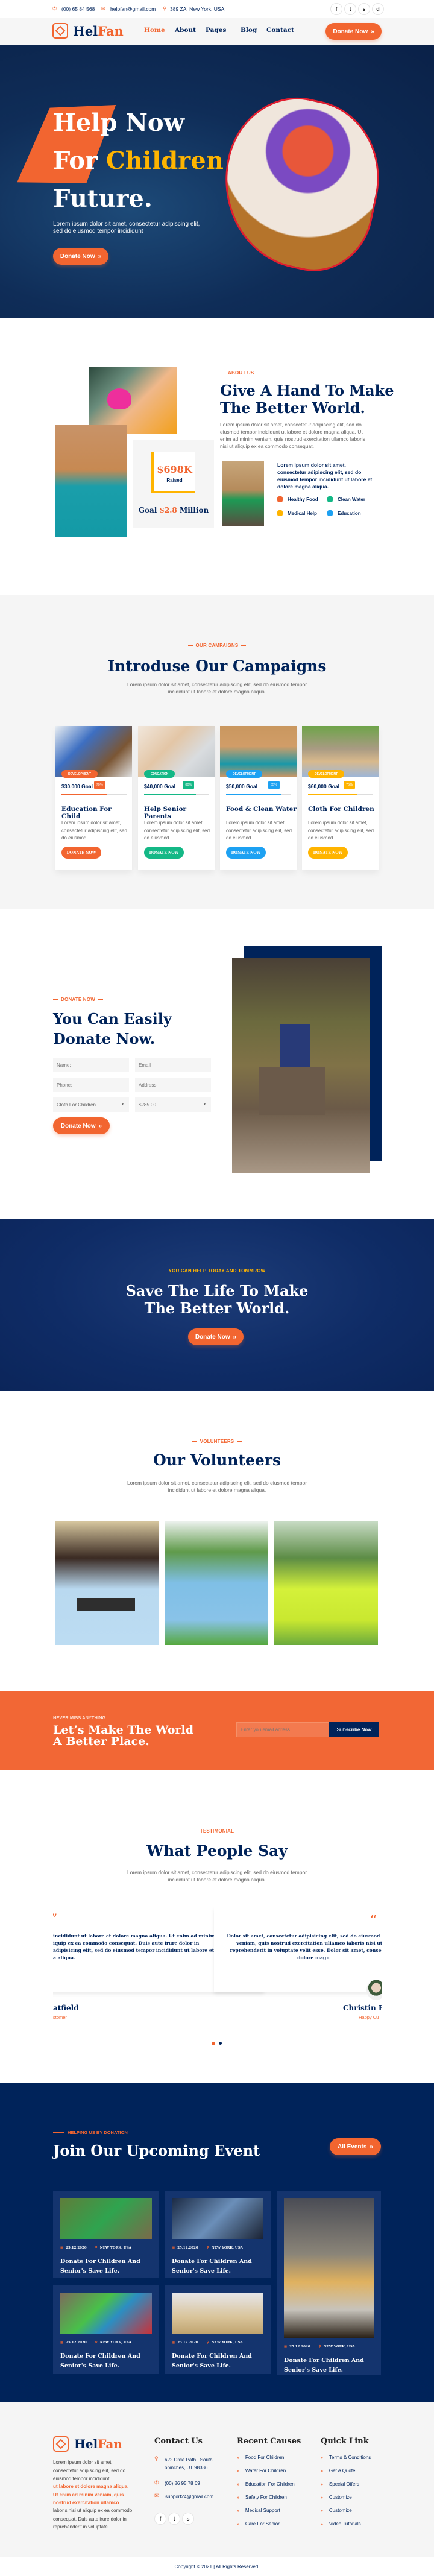 This screenshot has width=434, height=2576. Describe the element at coordinates (91, 1085) in the screenshot. I see `phone-field` at that location.